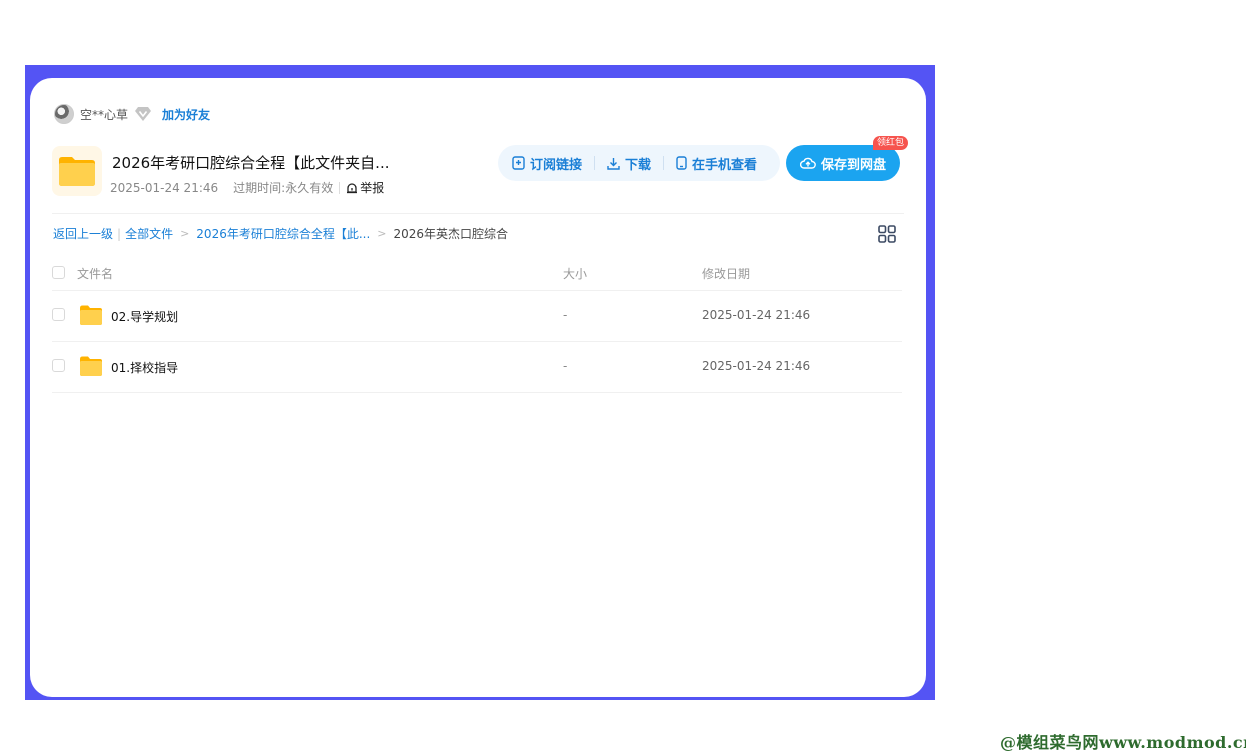 This screenshot has height=753, width=1246. I want to click on share-date: 2025-01-24 21:46, so click(164, 187).